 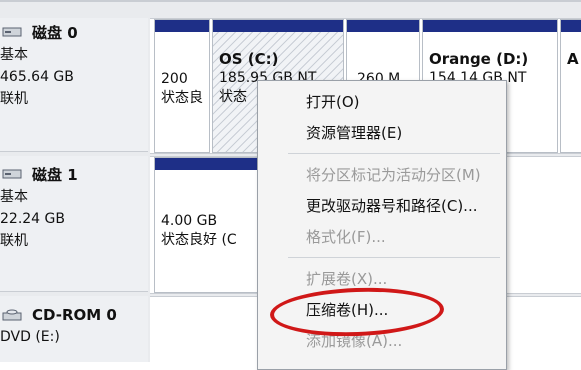 What do you see at coordinates (174, 79) in the screenshot?
I see `partition-size: 200` at bounding box center [174, 79].